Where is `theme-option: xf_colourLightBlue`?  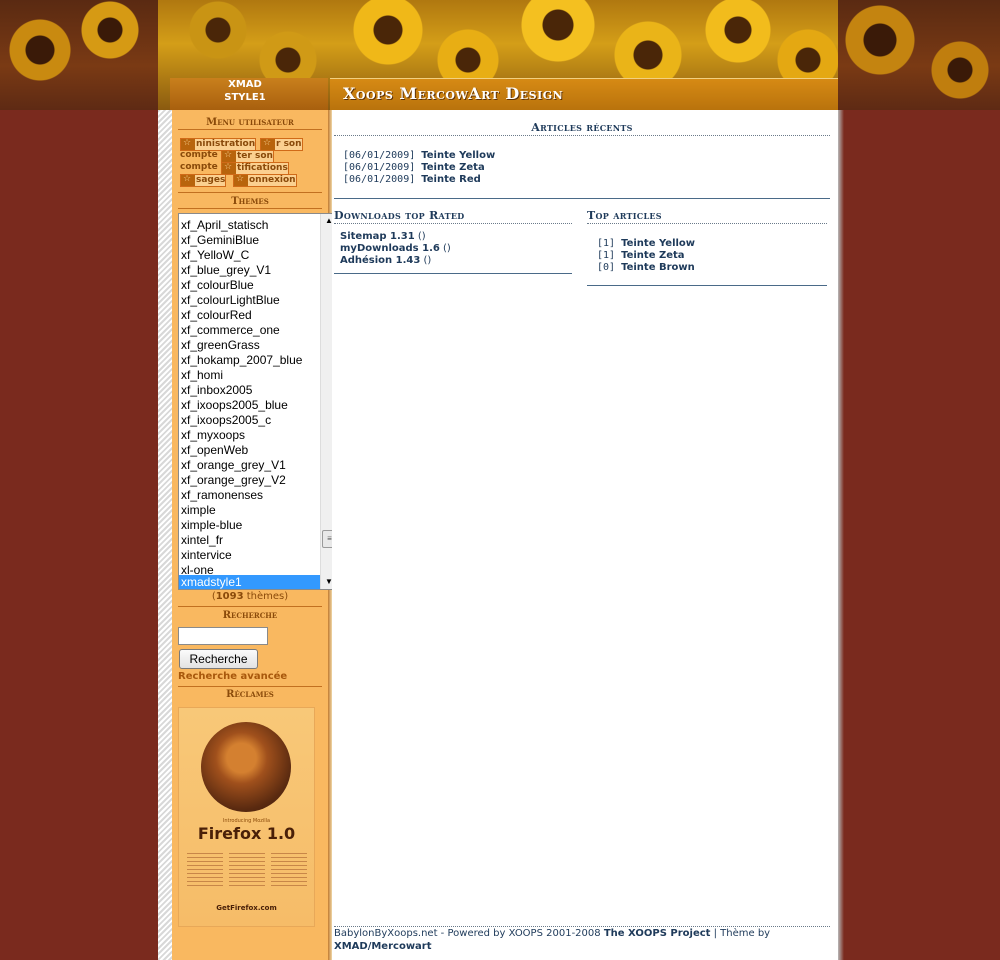
theme-option: xf_colourLightBlue is located at coordinates (250, 300).